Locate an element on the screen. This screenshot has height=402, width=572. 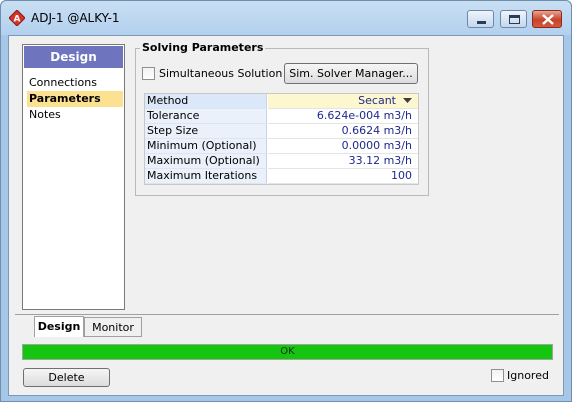
nav-item-connections: Connections is located at coordinates (75, 83).